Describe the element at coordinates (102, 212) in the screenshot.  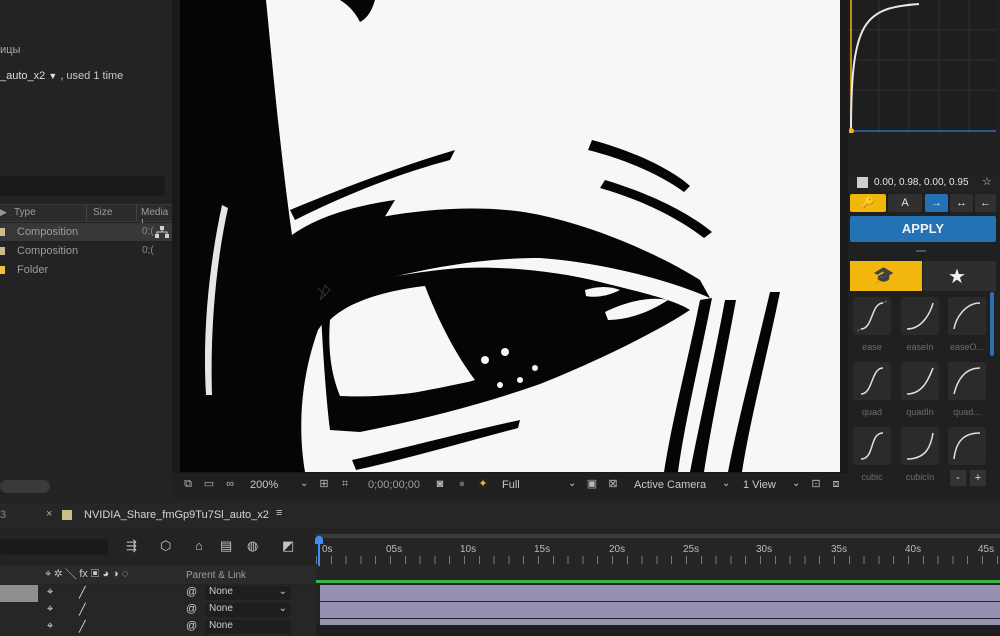
I see `column-size: Size` at that location.